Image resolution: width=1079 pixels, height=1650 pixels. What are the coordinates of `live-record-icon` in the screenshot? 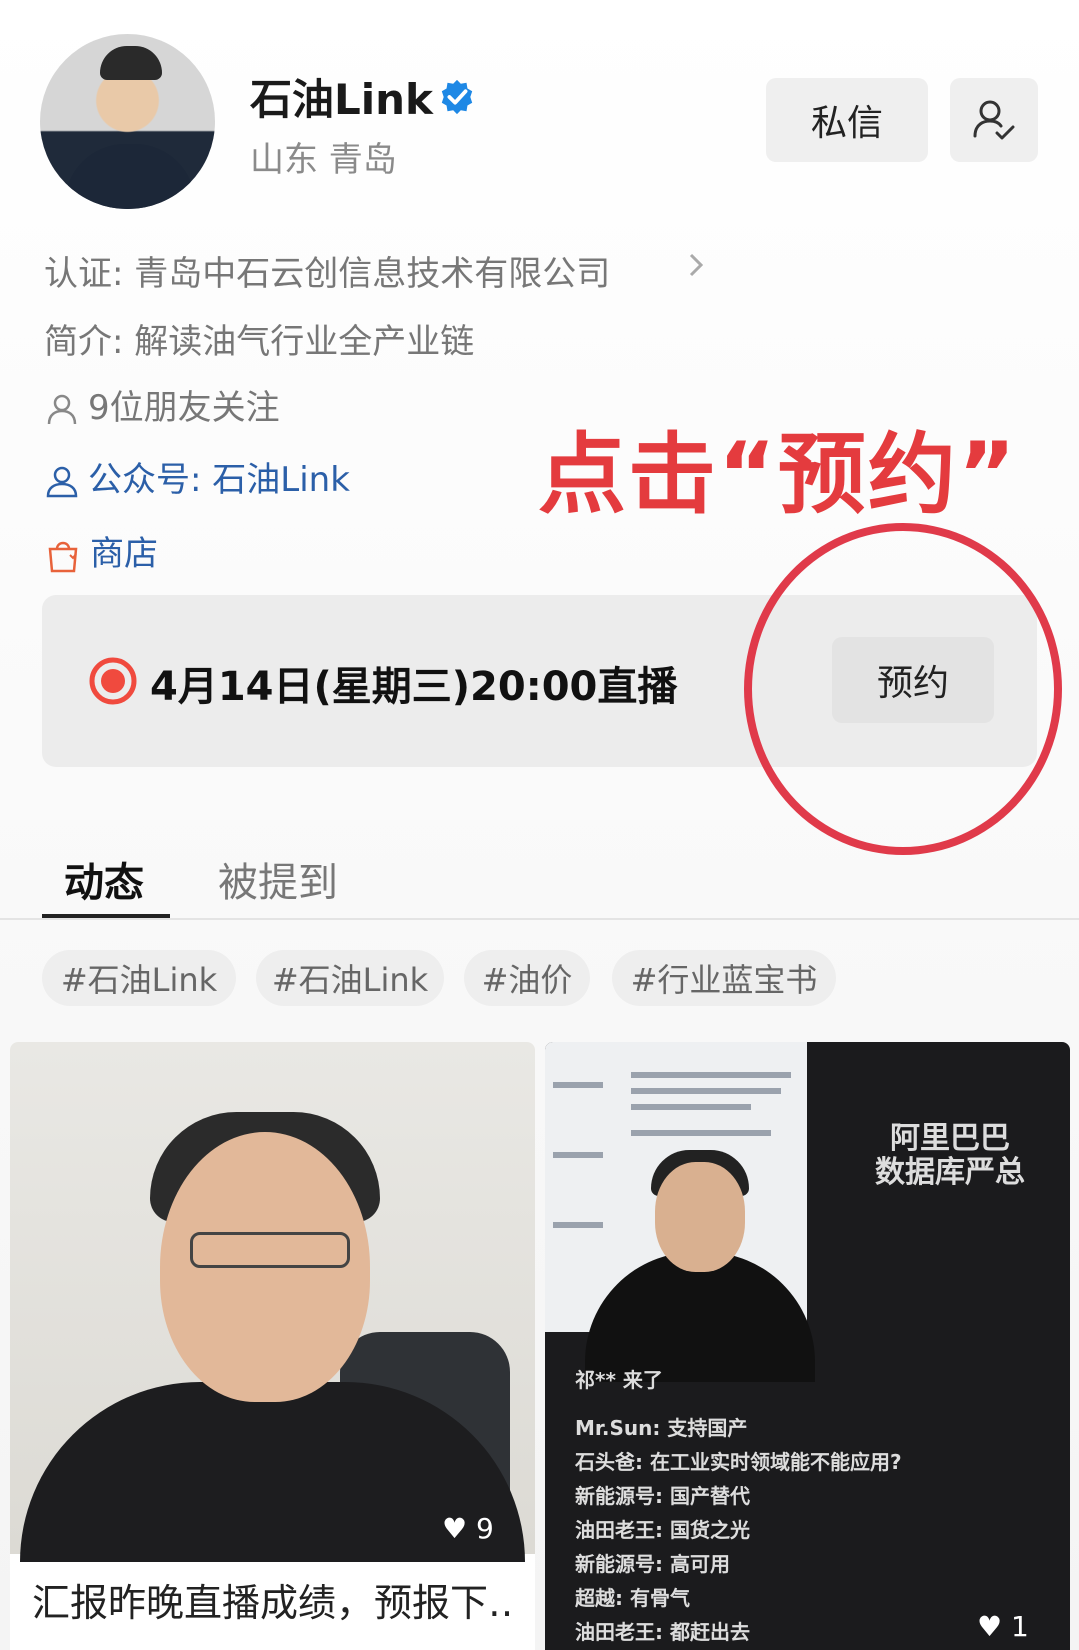 It's located at (113, 681).